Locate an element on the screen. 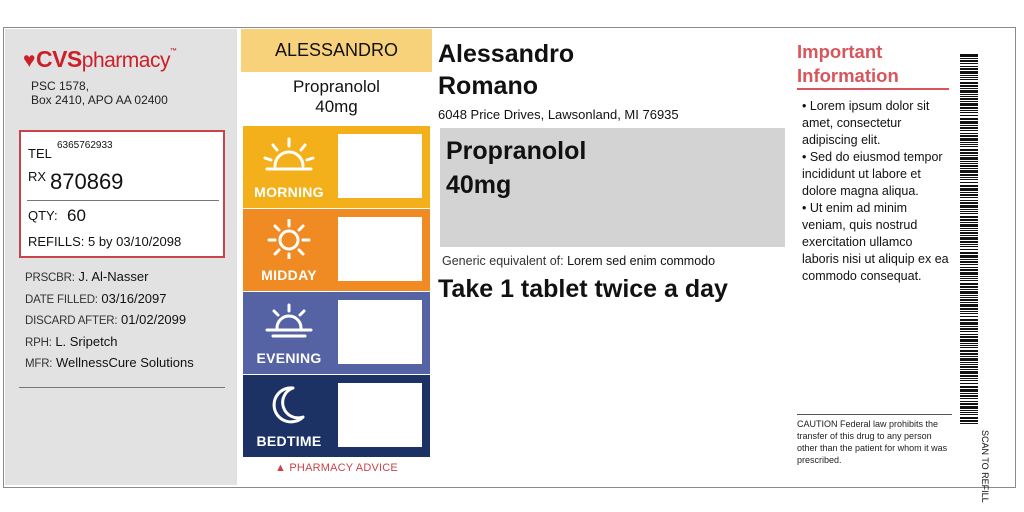 The width and height of the screenshot is (1024, 512). pharmacy-advice: ▲ PHARMACY ADVICE is located at coordinates (336, 468).